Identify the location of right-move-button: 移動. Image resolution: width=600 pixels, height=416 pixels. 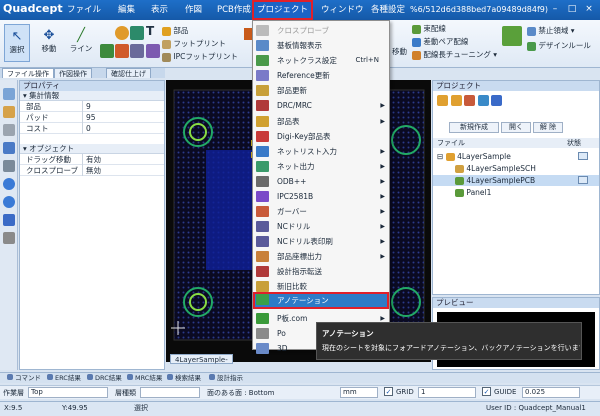
(399, 51).